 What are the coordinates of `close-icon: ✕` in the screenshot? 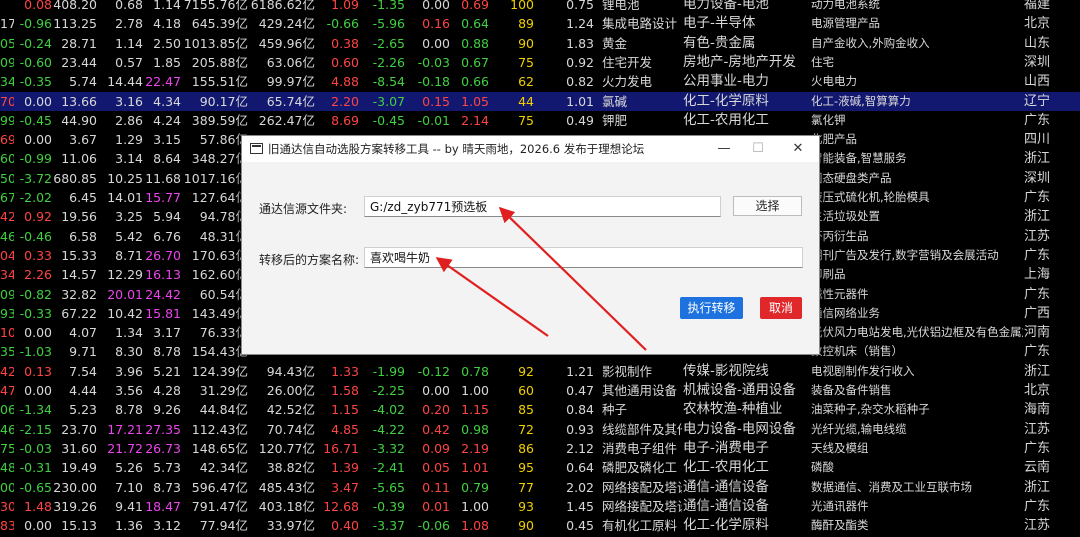 It's located at (798, 149).